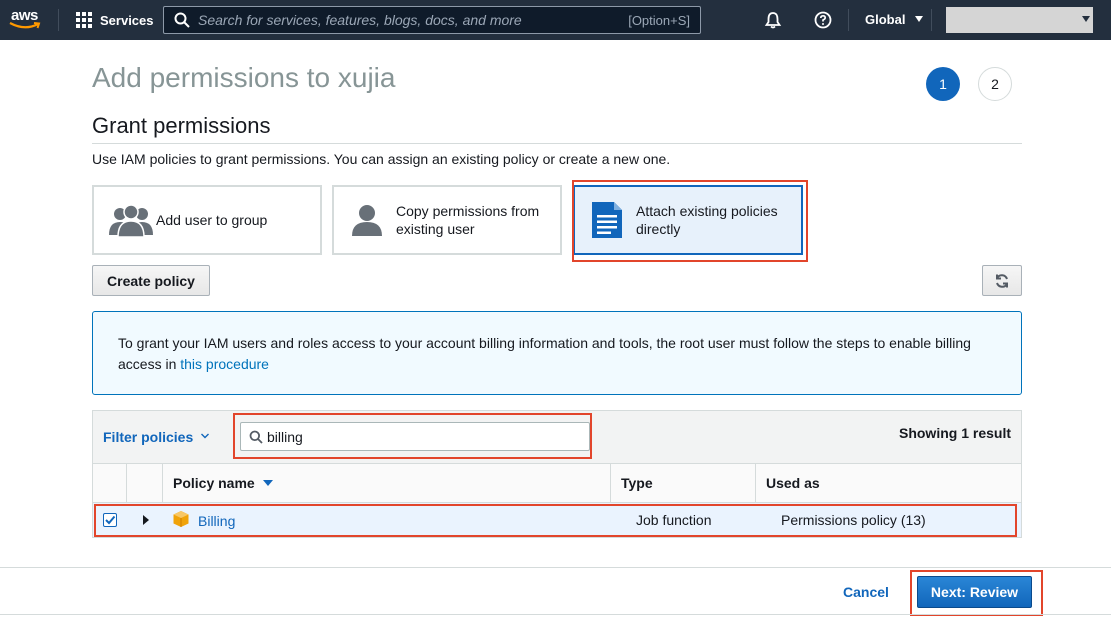  I want to click on user-icon, so click(367, 220).